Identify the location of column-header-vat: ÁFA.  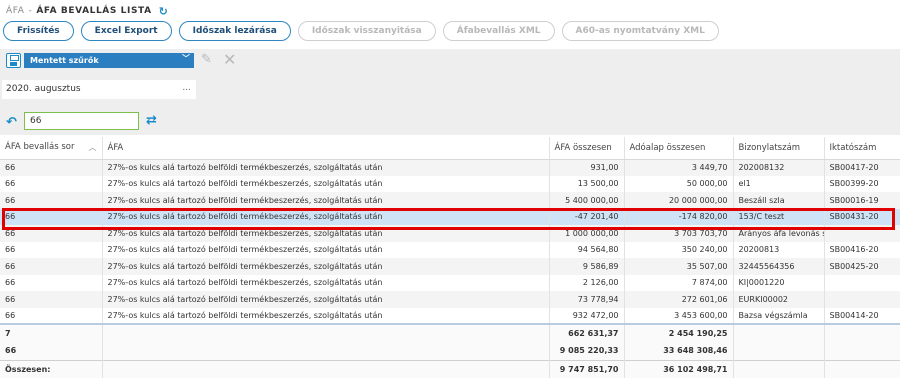
(326, 148).